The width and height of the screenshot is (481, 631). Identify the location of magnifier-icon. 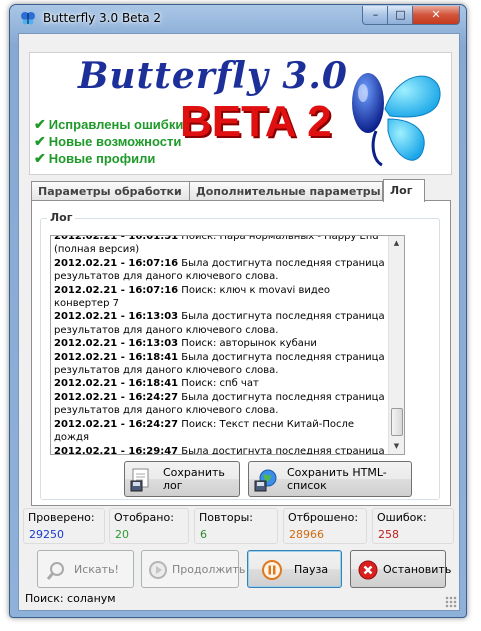
(55, 571).